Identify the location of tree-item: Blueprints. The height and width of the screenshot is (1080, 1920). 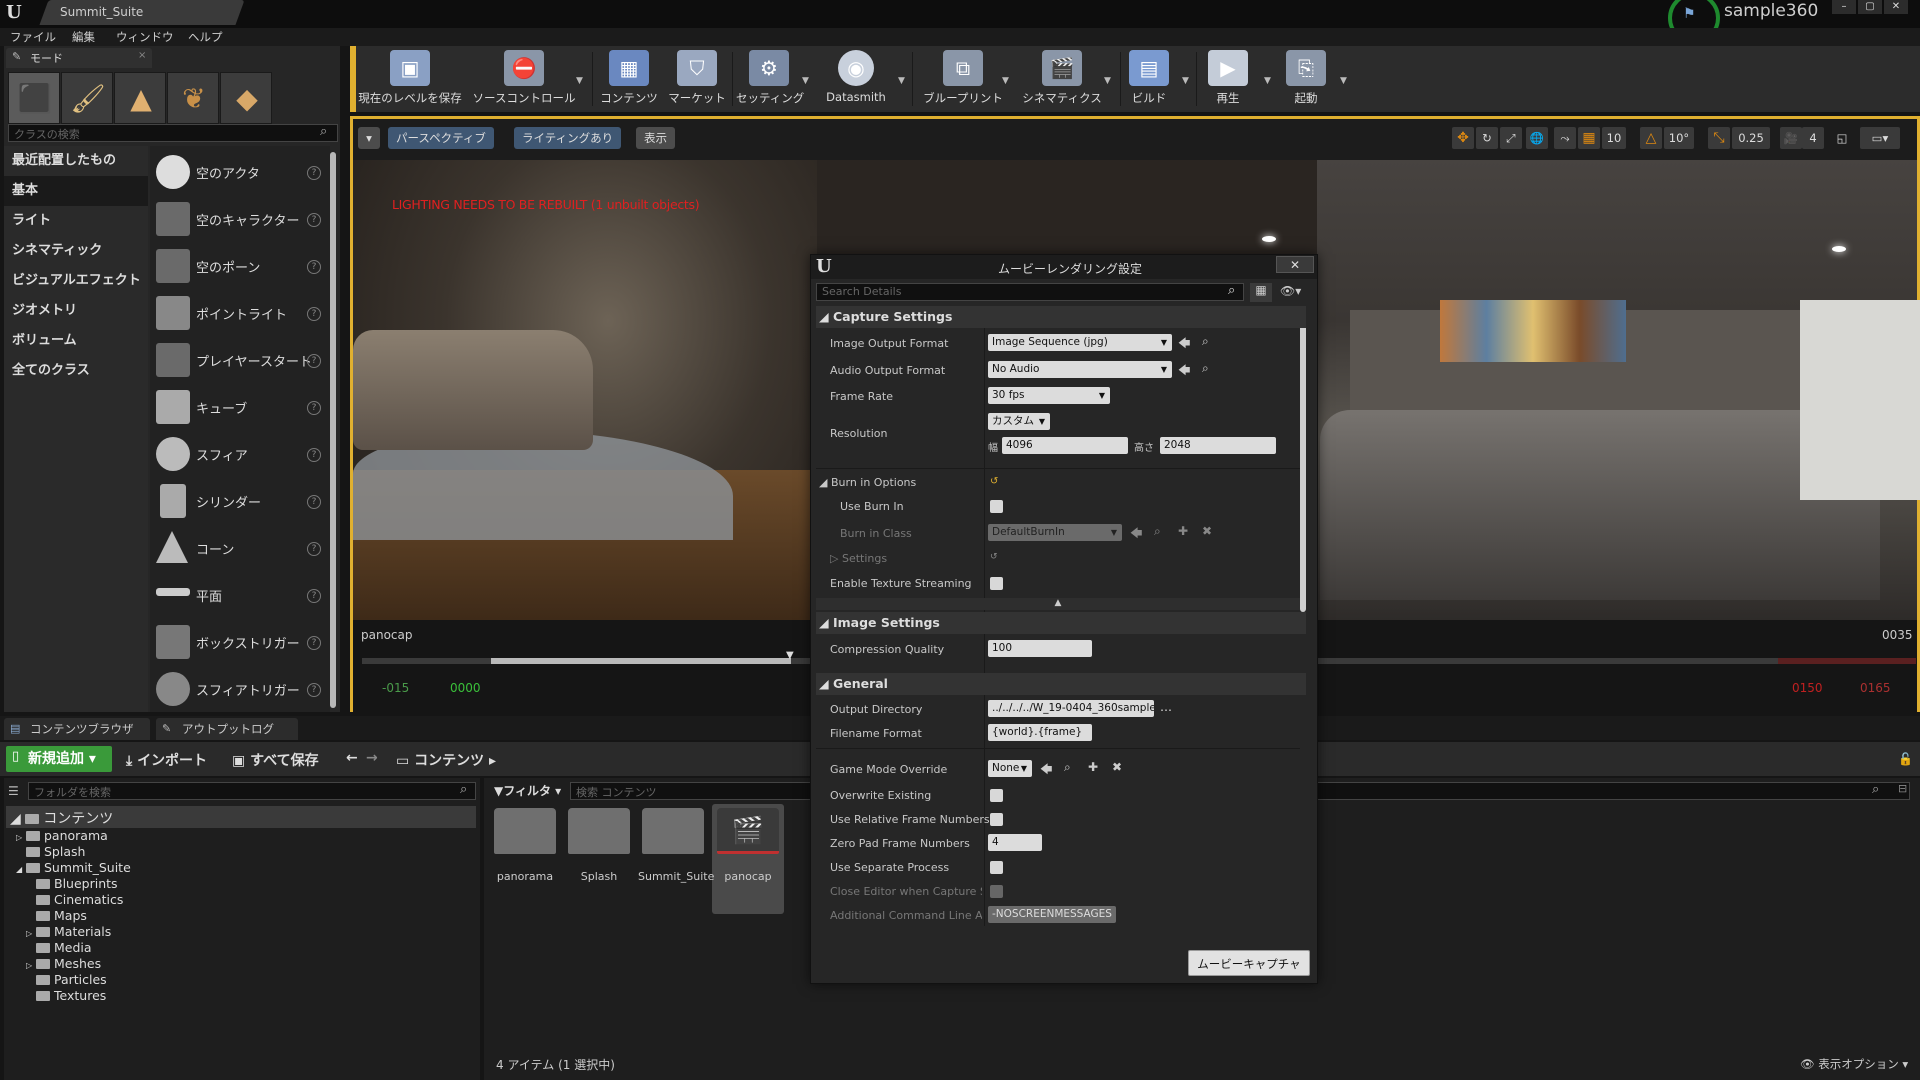
(72, 883).